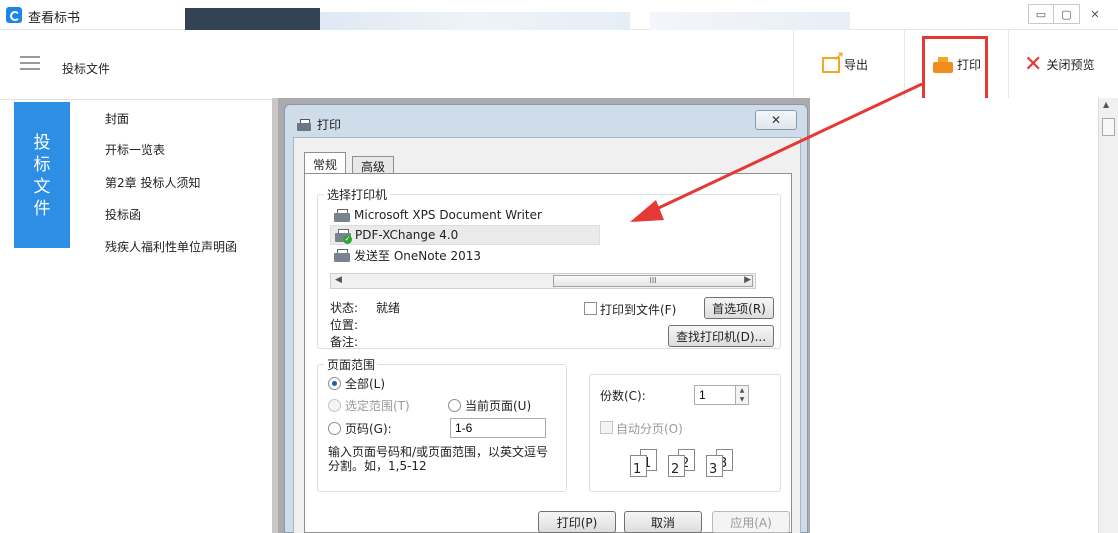  What do you see at coordinates (676, 466) in the screenshot?
I see `page-icon: 2` at bounding box center [676, 466].